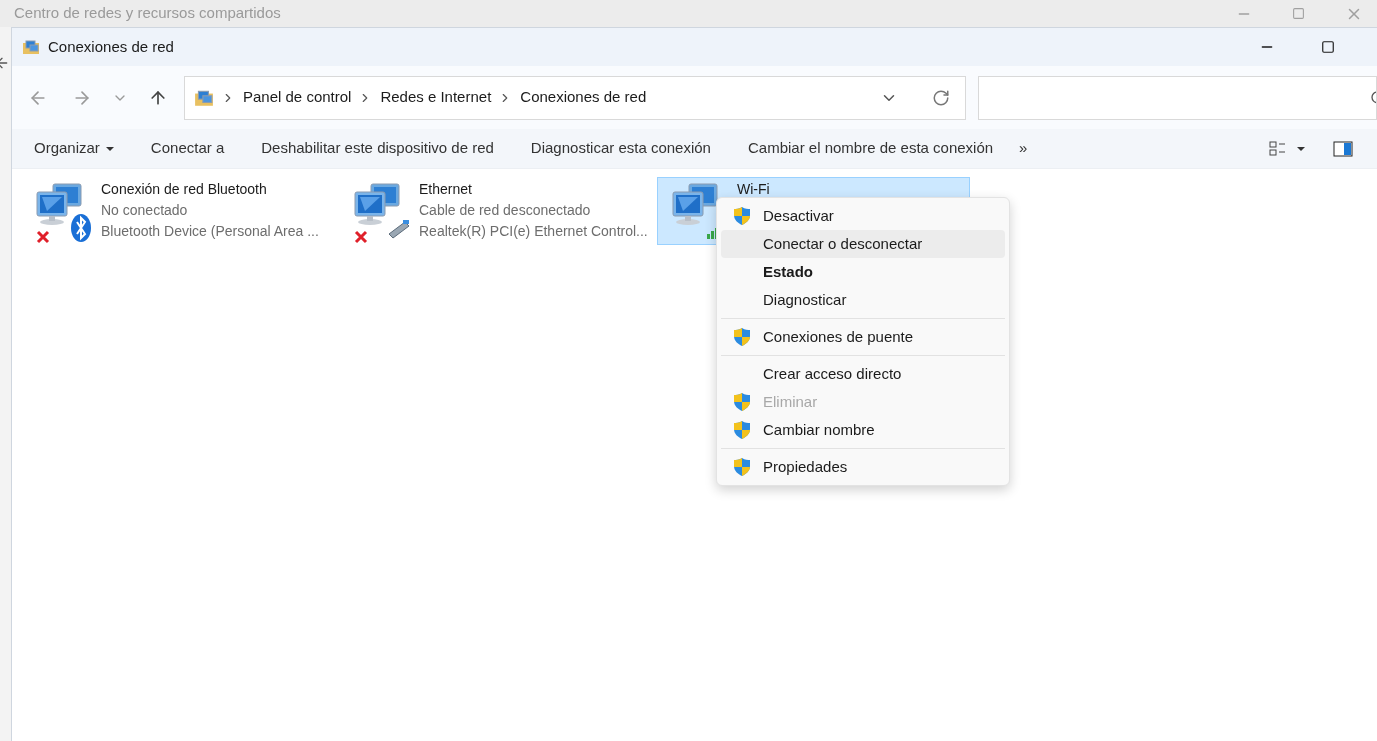  I want to click on toolbar-button: Deshabilitar este dispositivo de red, so click(377, 148).